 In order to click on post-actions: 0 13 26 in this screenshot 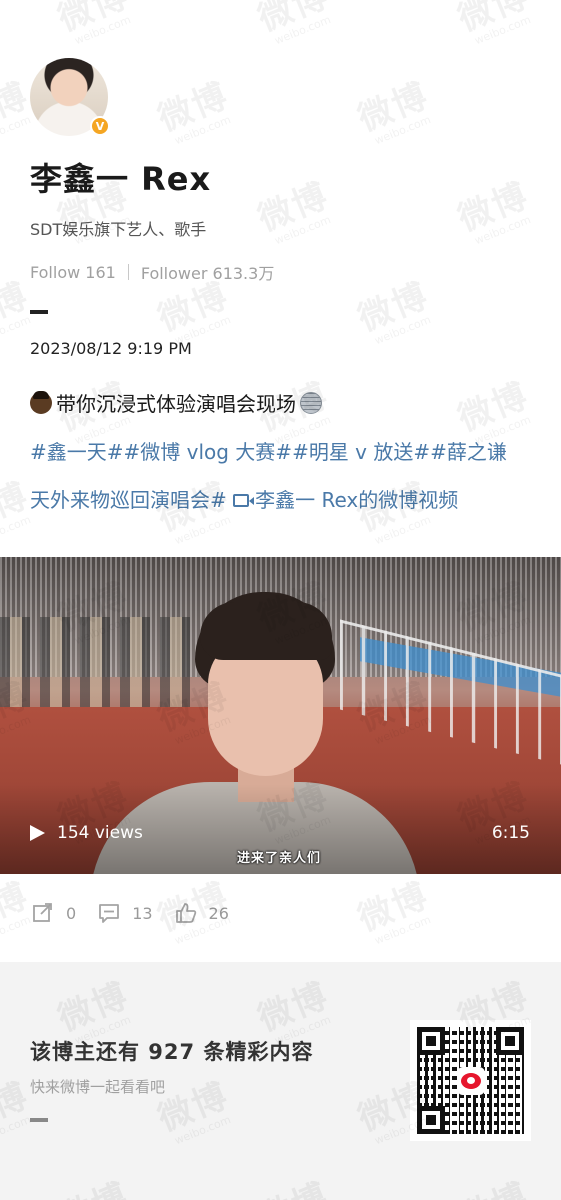, I will do `click(141, 913)`.